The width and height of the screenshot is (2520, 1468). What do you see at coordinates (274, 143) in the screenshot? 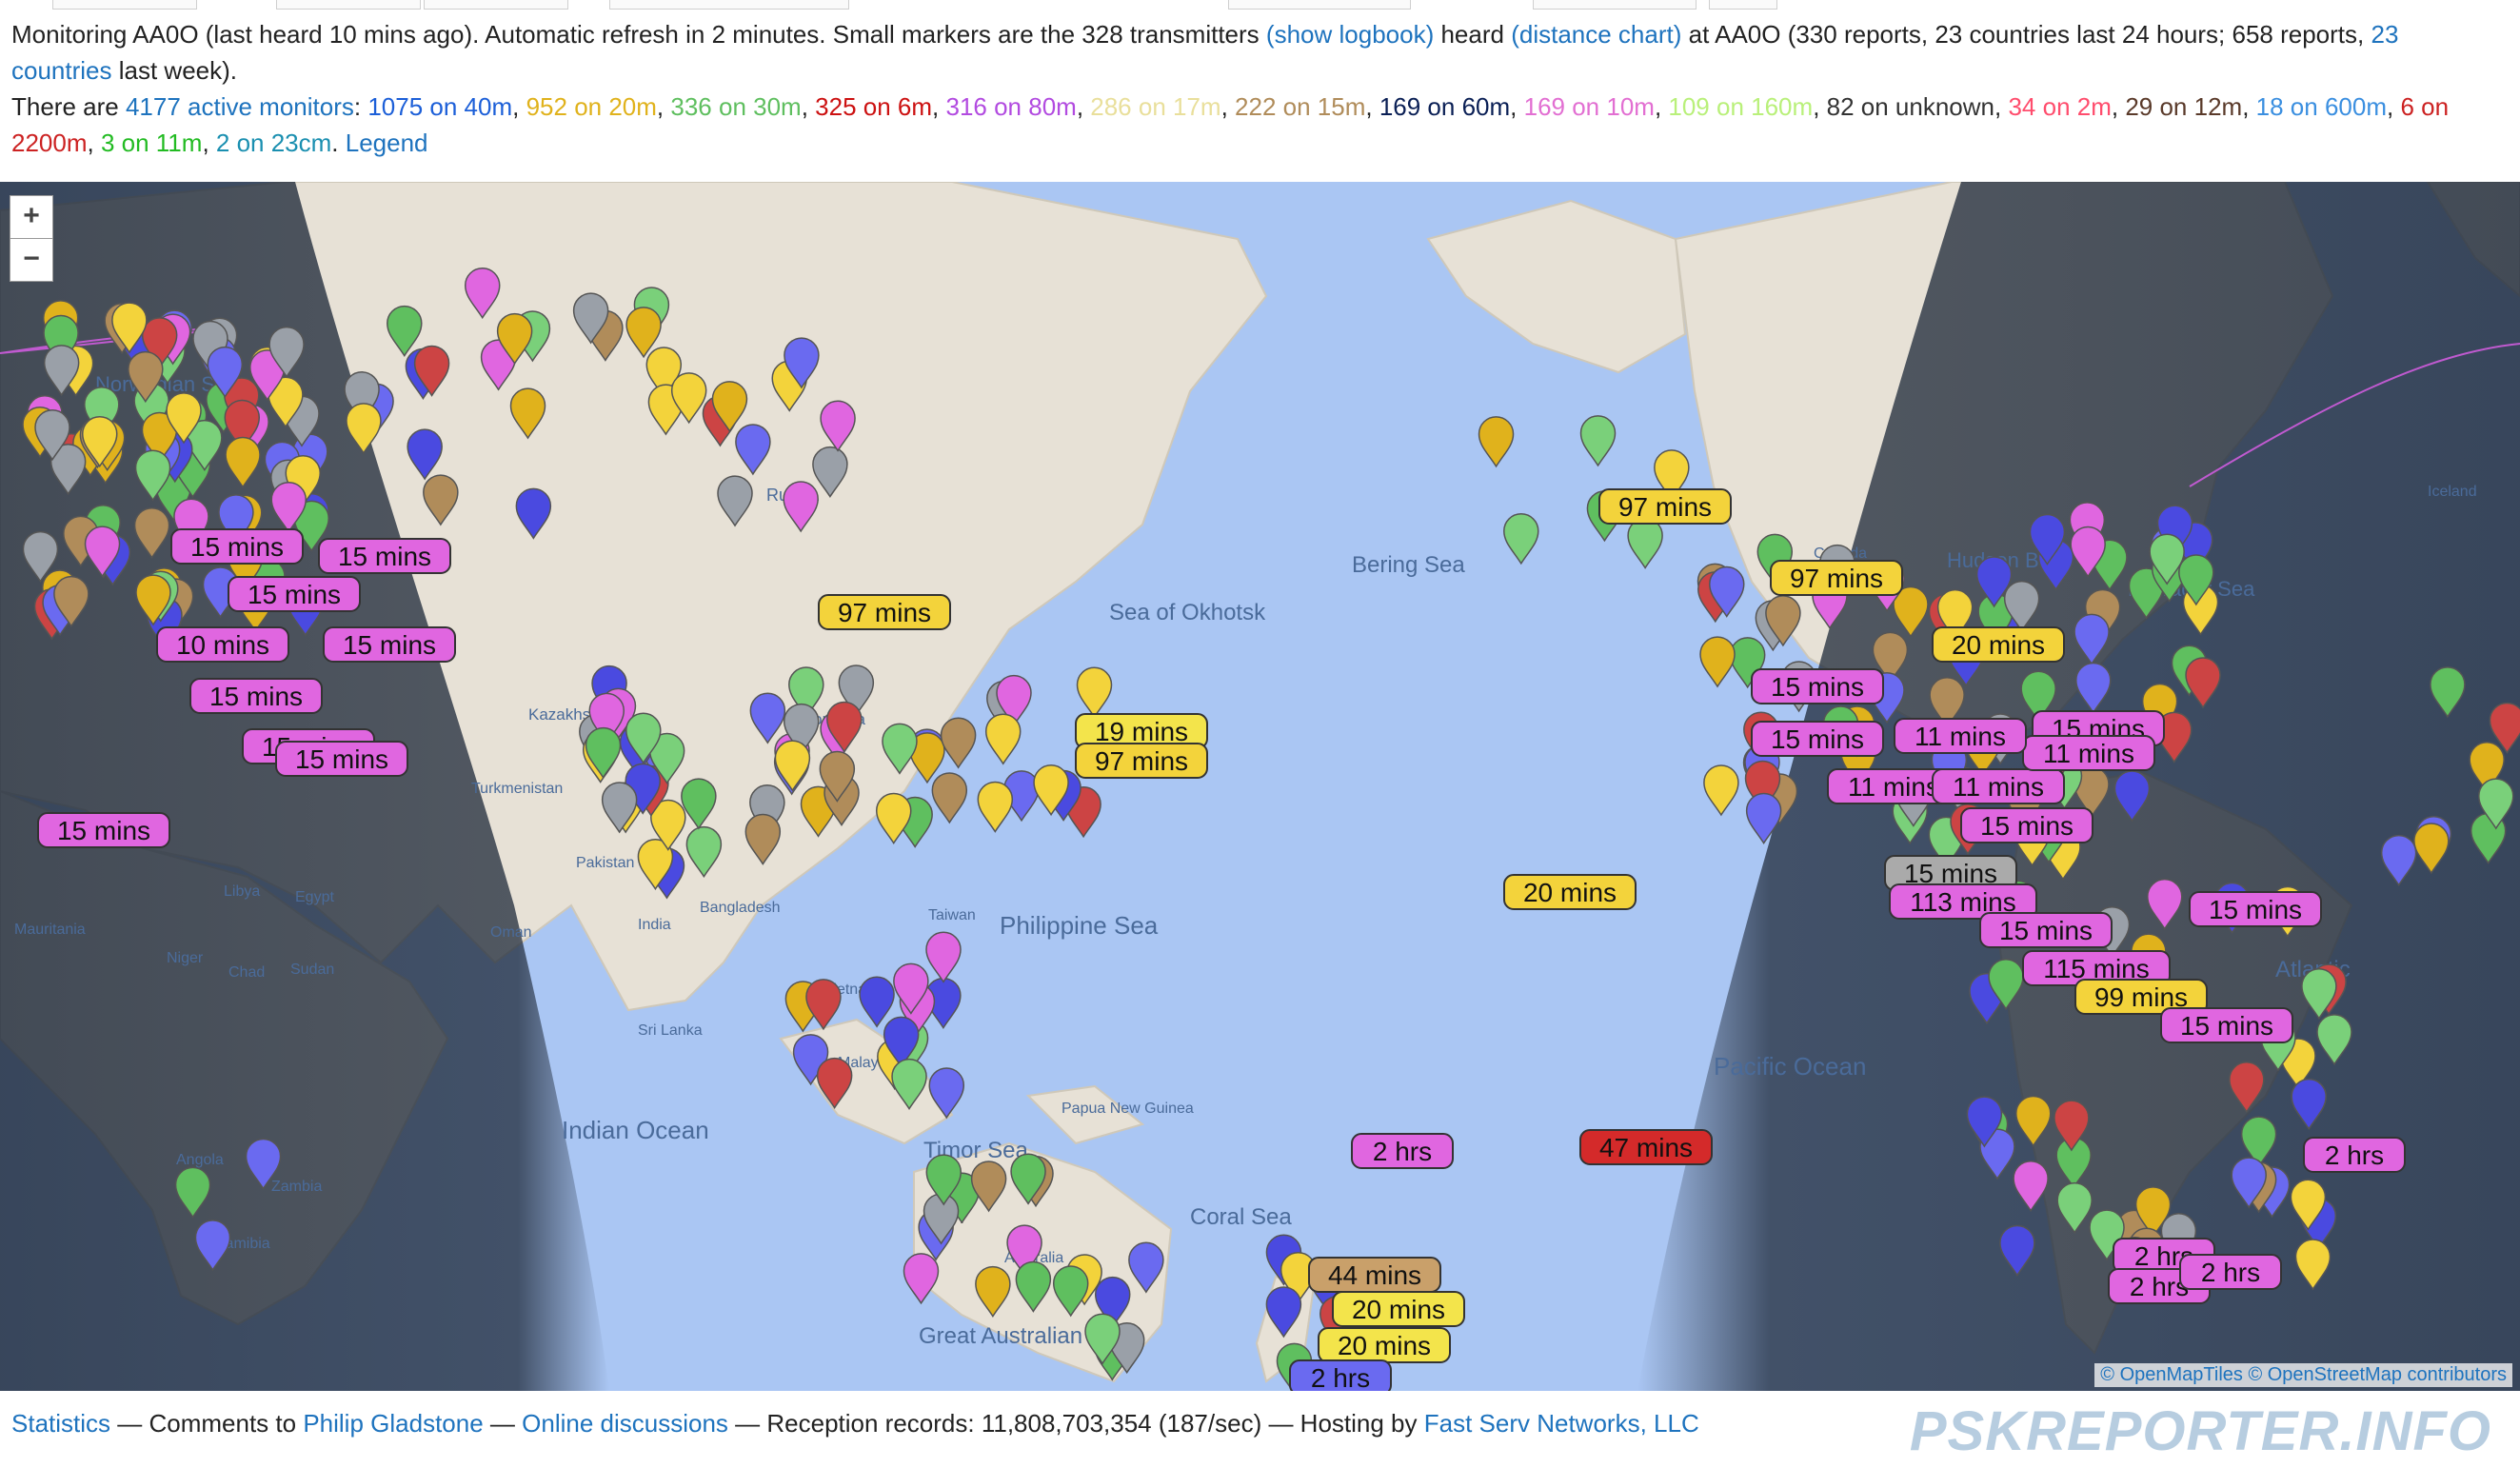
I see `band-count-link: 2 on 23cm` at bounding box center [274, 143].